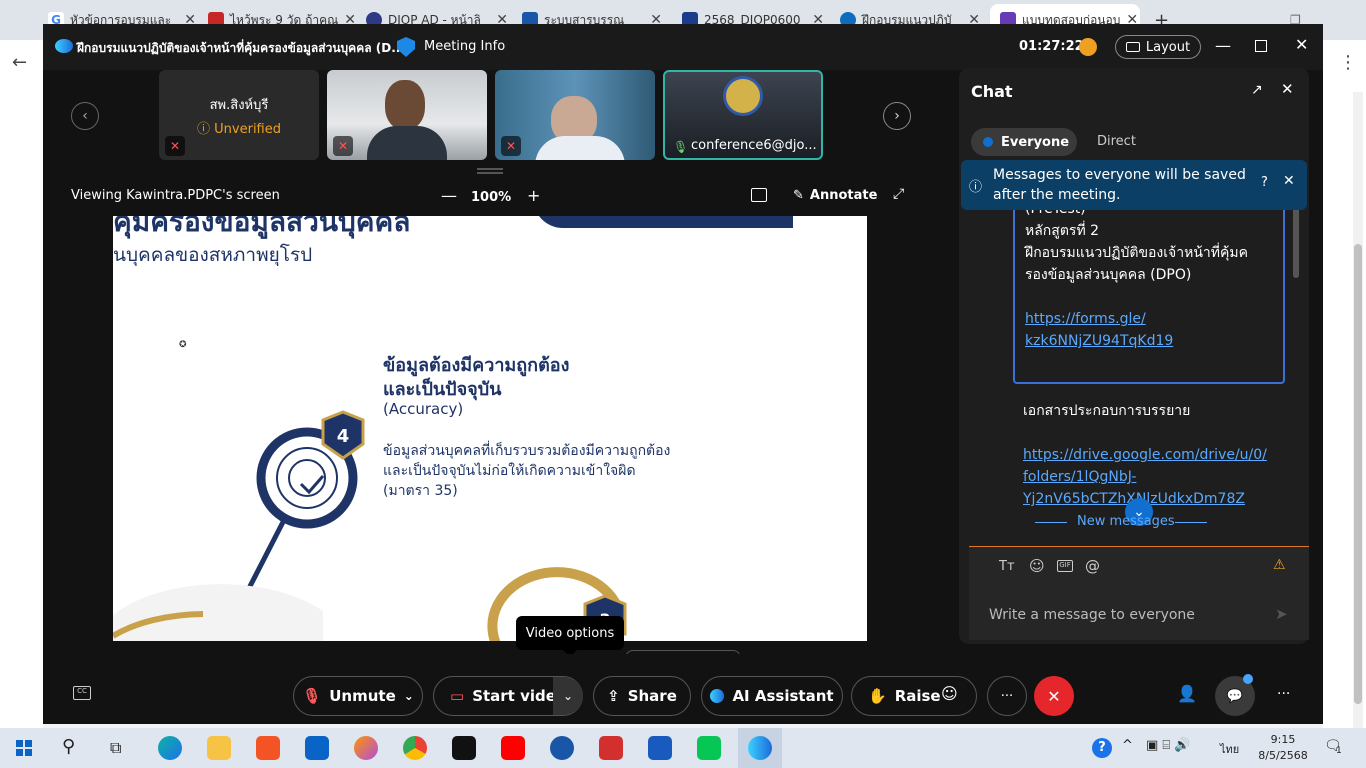 The image size is (1366, 768). I want to click on divider, so click(1191, 522).